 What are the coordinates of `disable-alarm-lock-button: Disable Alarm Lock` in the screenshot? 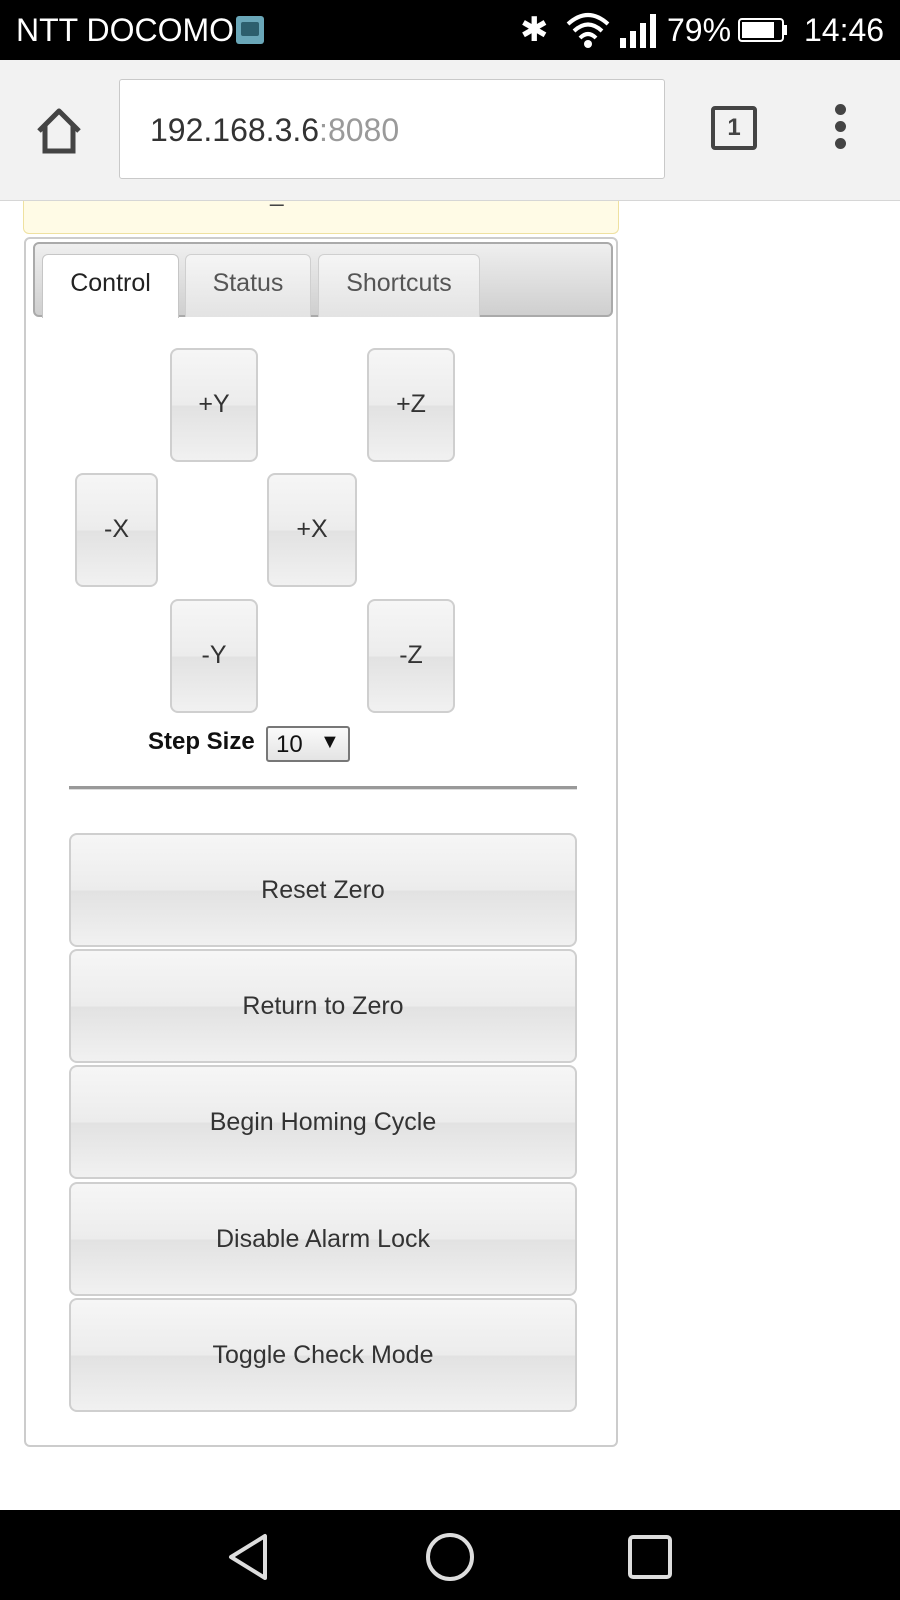 It's located at (323, 1239).